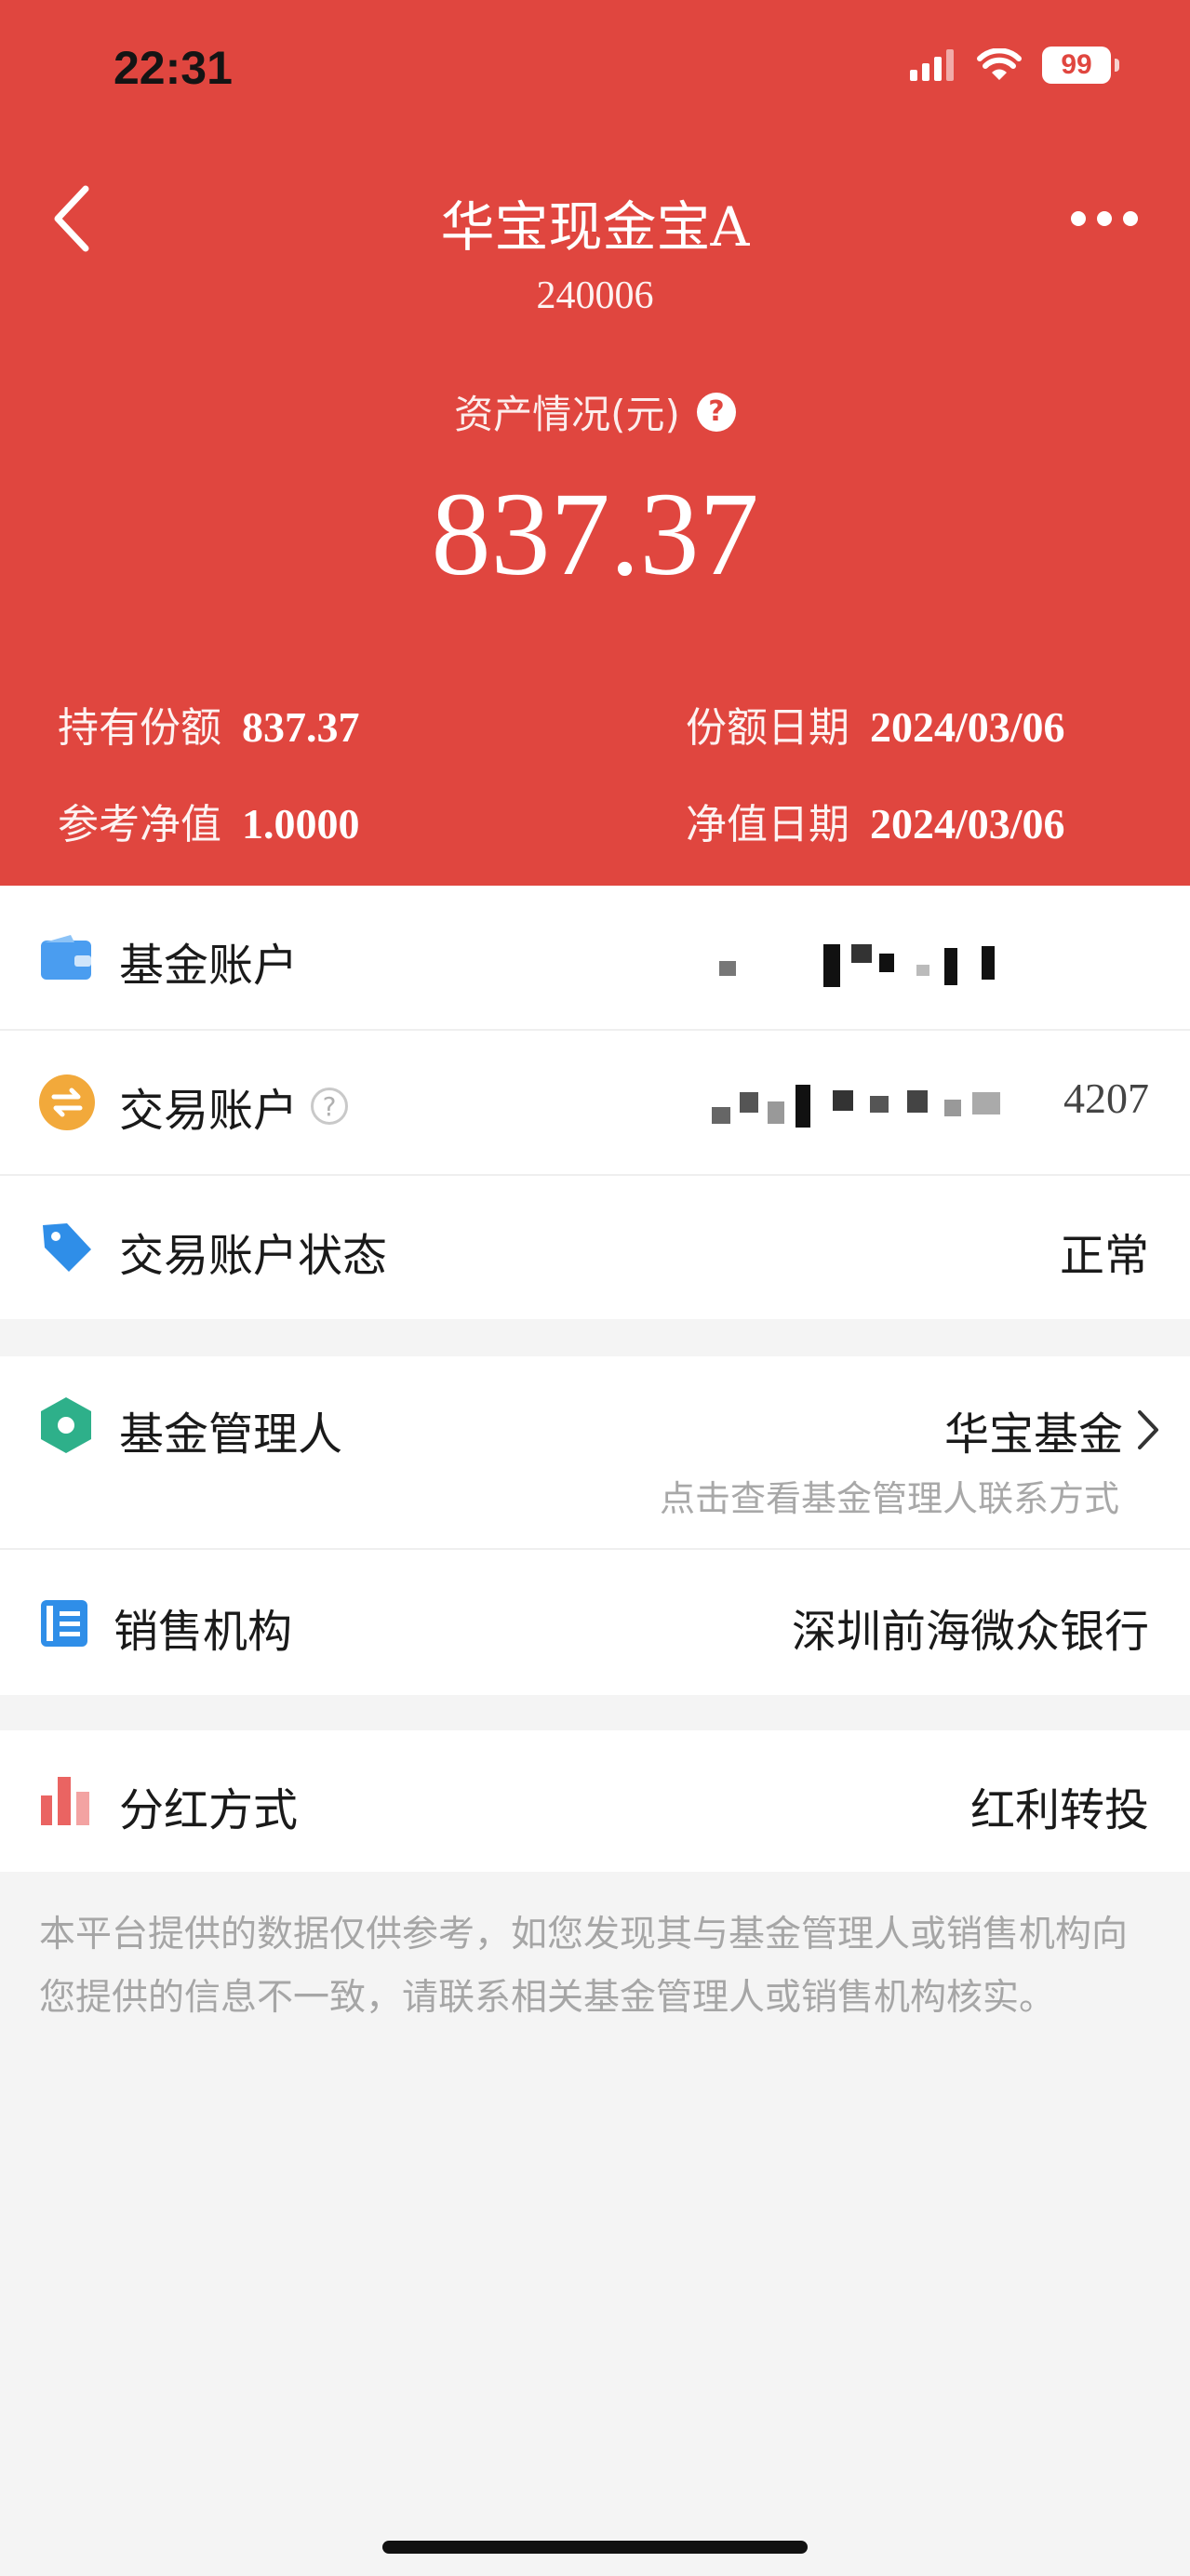 This screenshot has width=1190, height=2576. I want to click on shares-stat: 持有份额 837.37, so click(209, 724).